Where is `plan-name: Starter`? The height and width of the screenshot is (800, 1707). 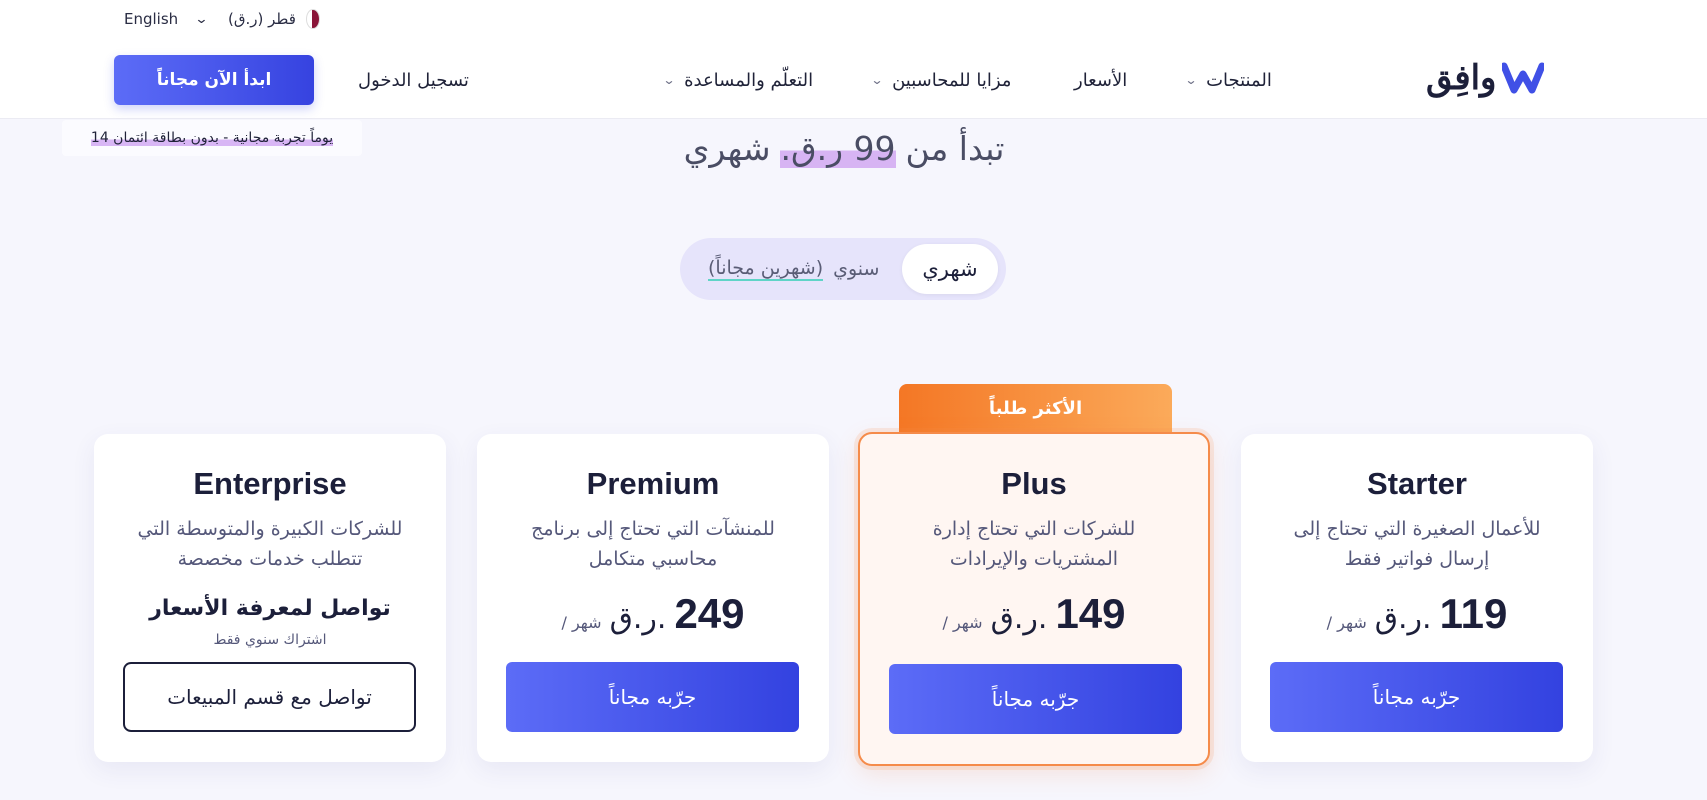
plan-name: Starter is located at coordinates (1417, 483).